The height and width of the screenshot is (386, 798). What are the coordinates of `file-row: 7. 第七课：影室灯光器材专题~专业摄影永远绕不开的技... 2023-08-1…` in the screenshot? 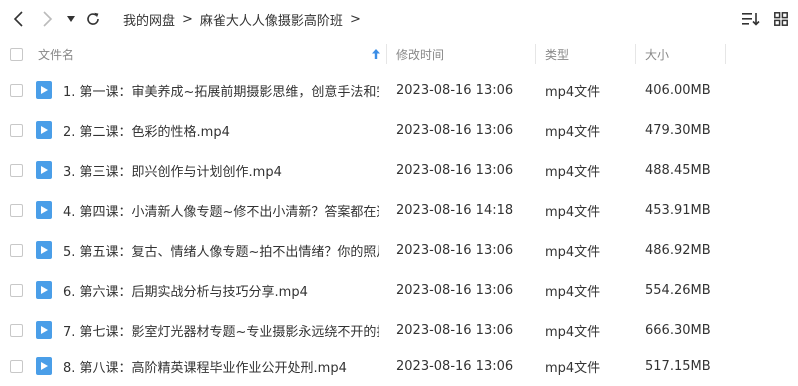 It's located at (399, 330).